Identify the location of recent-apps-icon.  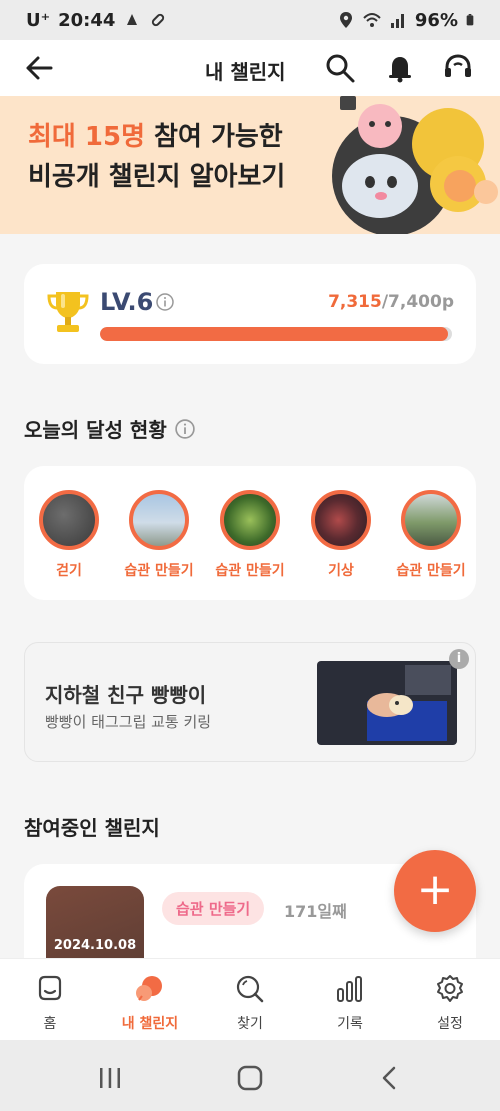
(110, 1078).